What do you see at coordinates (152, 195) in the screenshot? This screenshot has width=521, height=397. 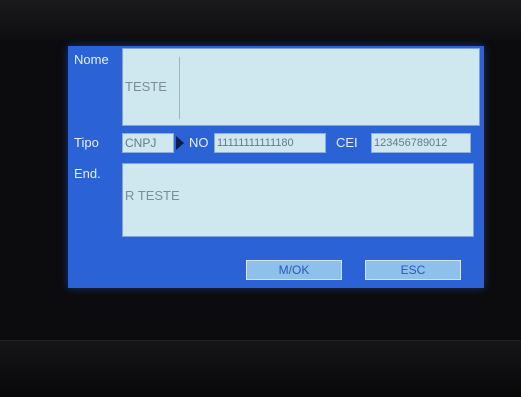 I see `end-value: R TESTE` at bounding box center [152, 195].